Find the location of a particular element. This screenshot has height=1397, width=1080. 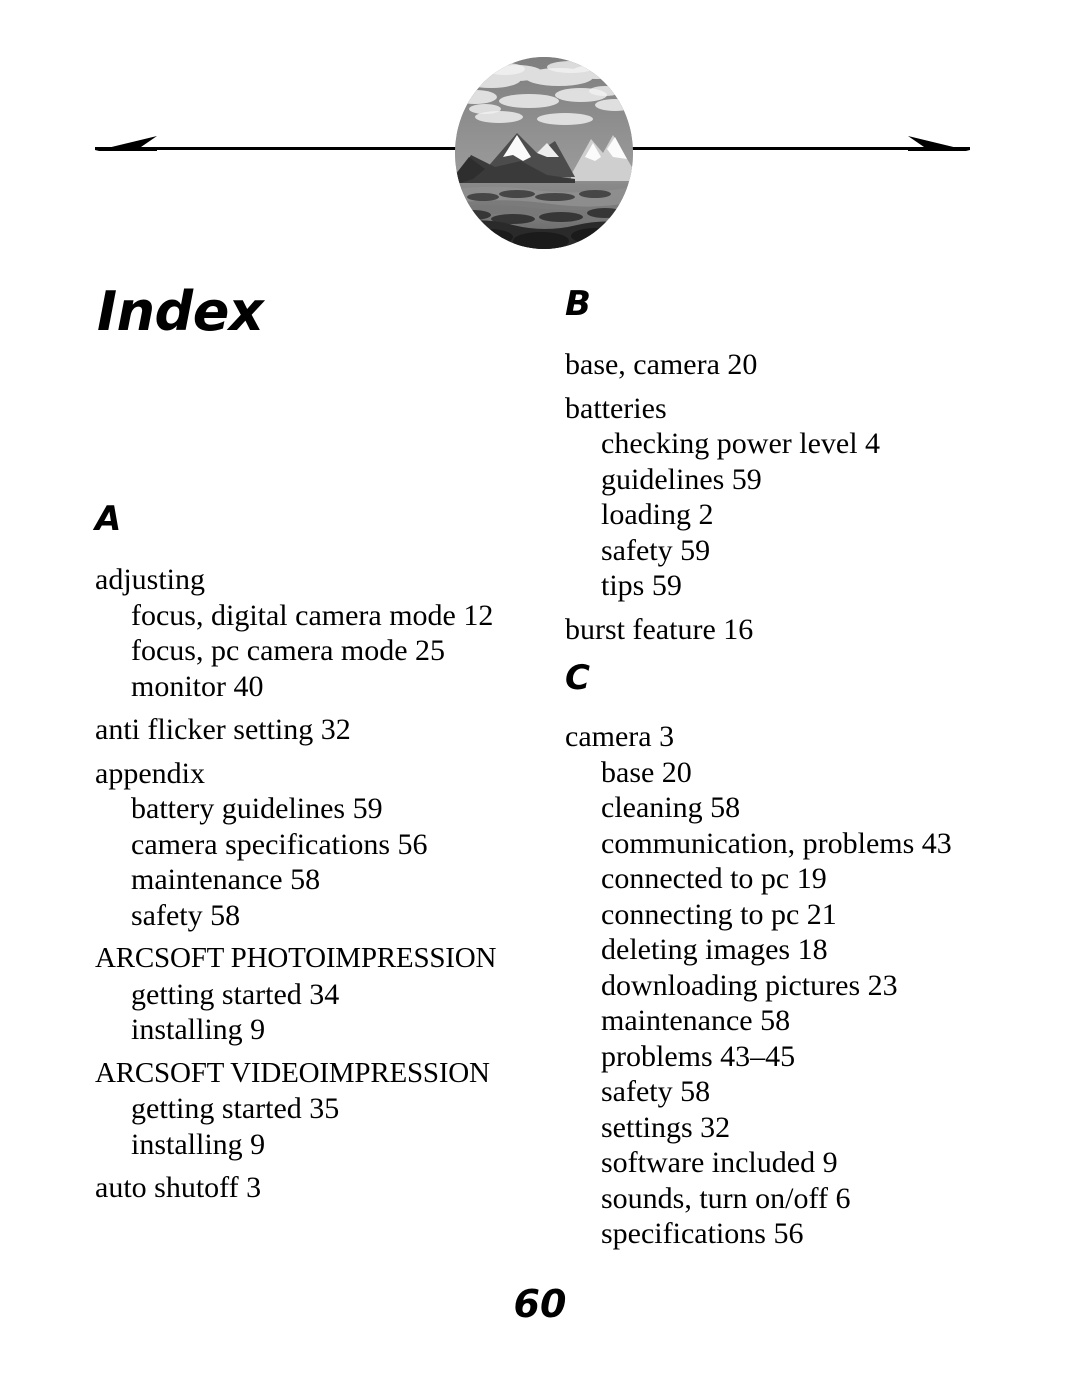

index-group: anti flicker setting 32 is located at coordinates (310, 730).